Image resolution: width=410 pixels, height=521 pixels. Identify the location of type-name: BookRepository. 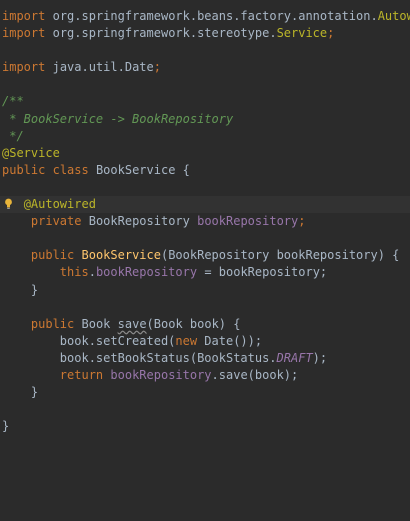
(139, 221).